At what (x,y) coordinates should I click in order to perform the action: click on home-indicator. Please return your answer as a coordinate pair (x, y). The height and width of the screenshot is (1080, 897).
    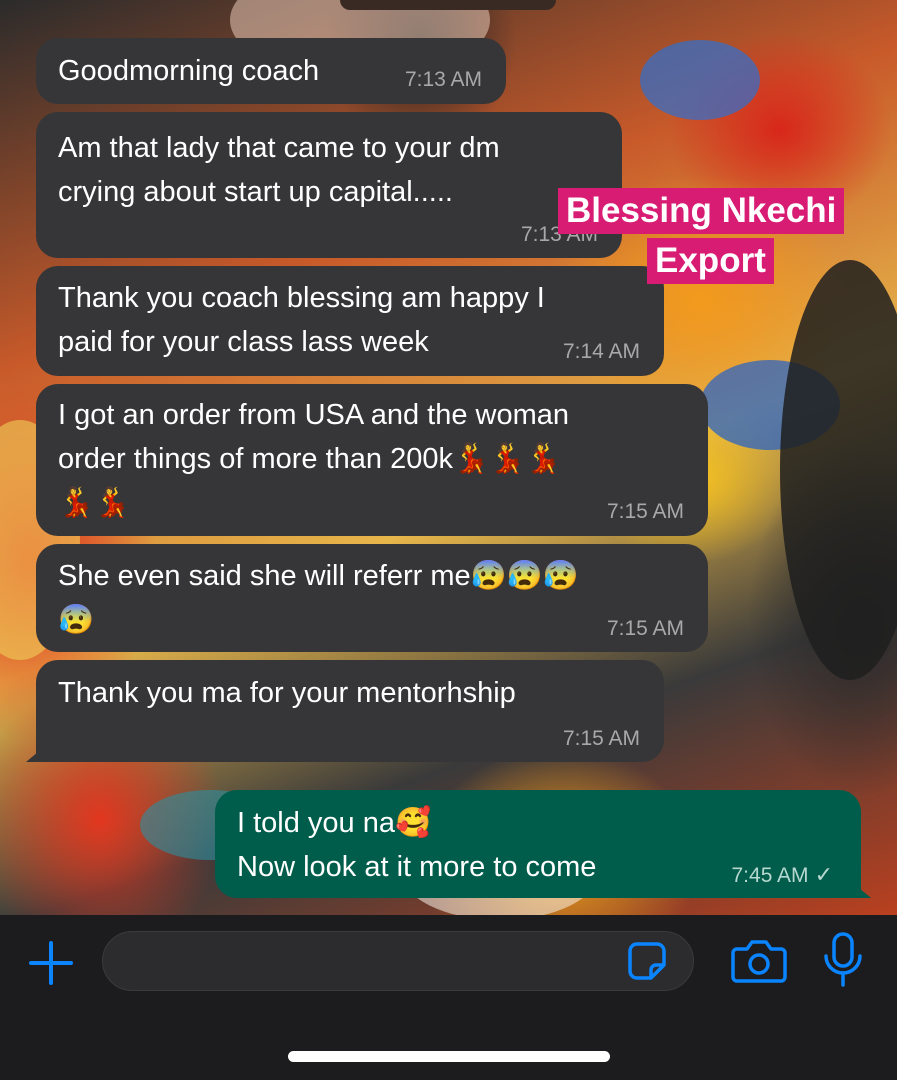
    Looking at the image, I should click on (449, 1056).